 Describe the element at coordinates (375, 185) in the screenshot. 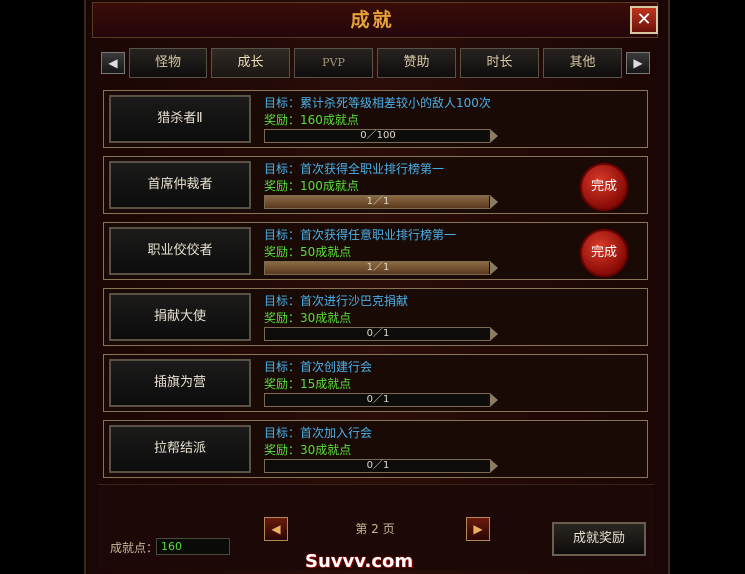

I see `achievement-row: 首席仲裁者 目标：首次获得全职业排行榜第一 奖励：100成就点 1／1 完成` at that location.